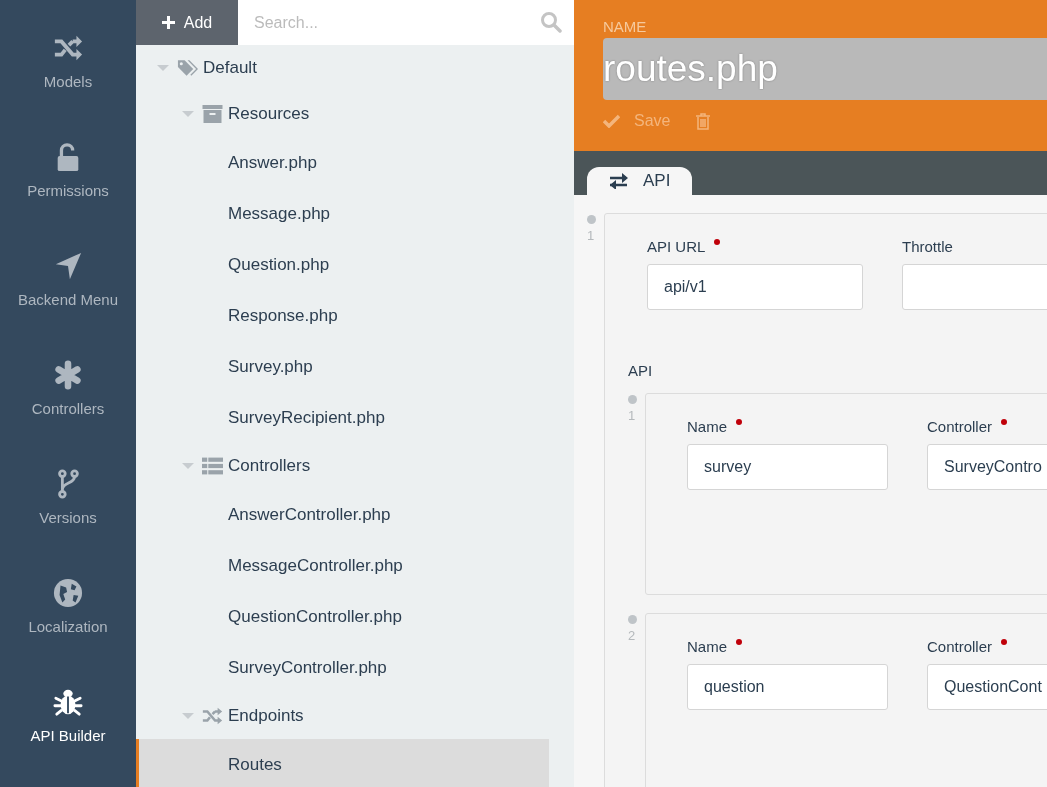 Image resolution: width=1047 pixels, height=787 pixels. What do you see at coordinates (212, 114) in the screenshot?
I see `archive-icon` at bounding box center [212, 114].